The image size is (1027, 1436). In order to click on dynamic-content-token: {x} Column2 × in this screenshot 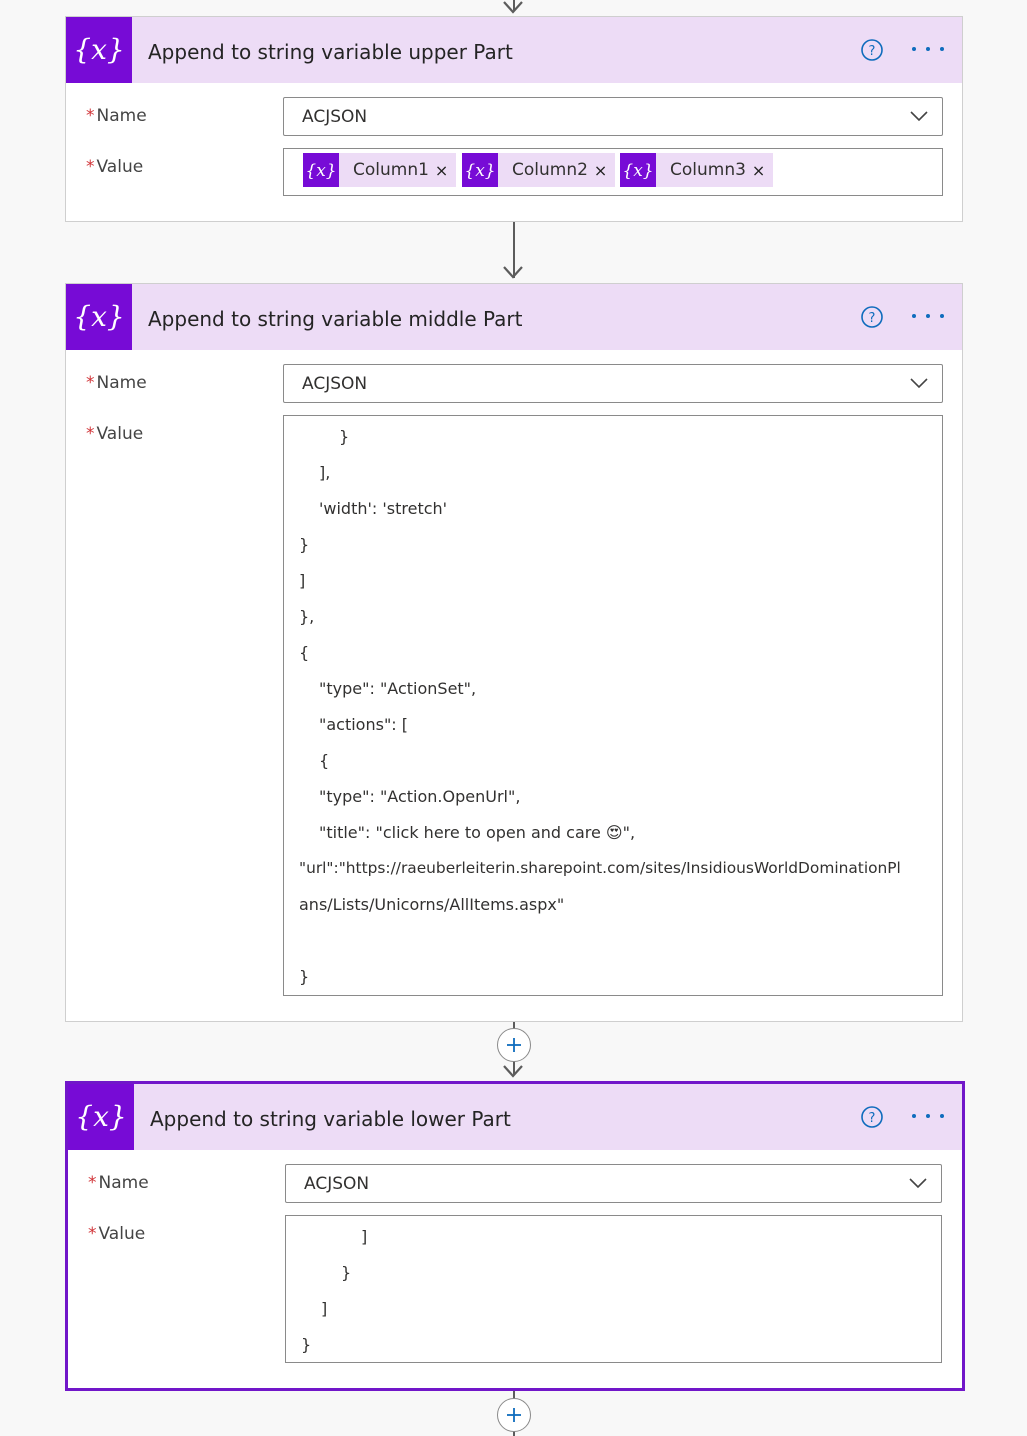, I will do `click(539, 170)`.